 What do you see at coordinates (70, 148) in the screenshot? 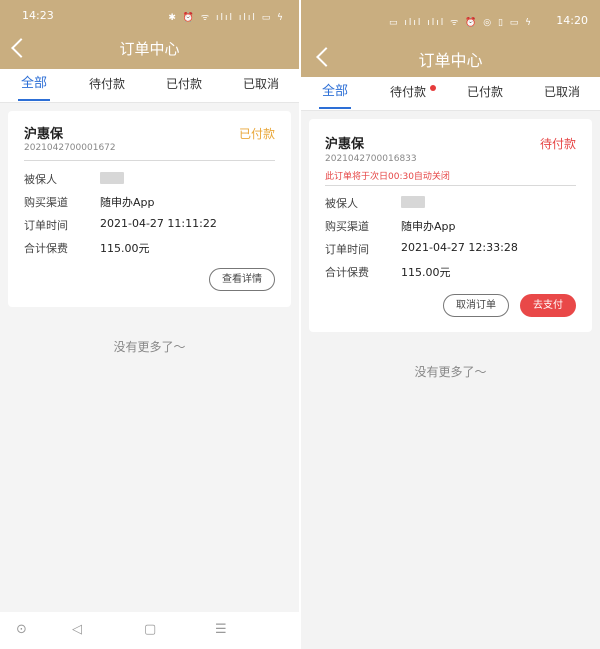
I see `order-number: 2021042700001672` at bounding box center [70, 148].